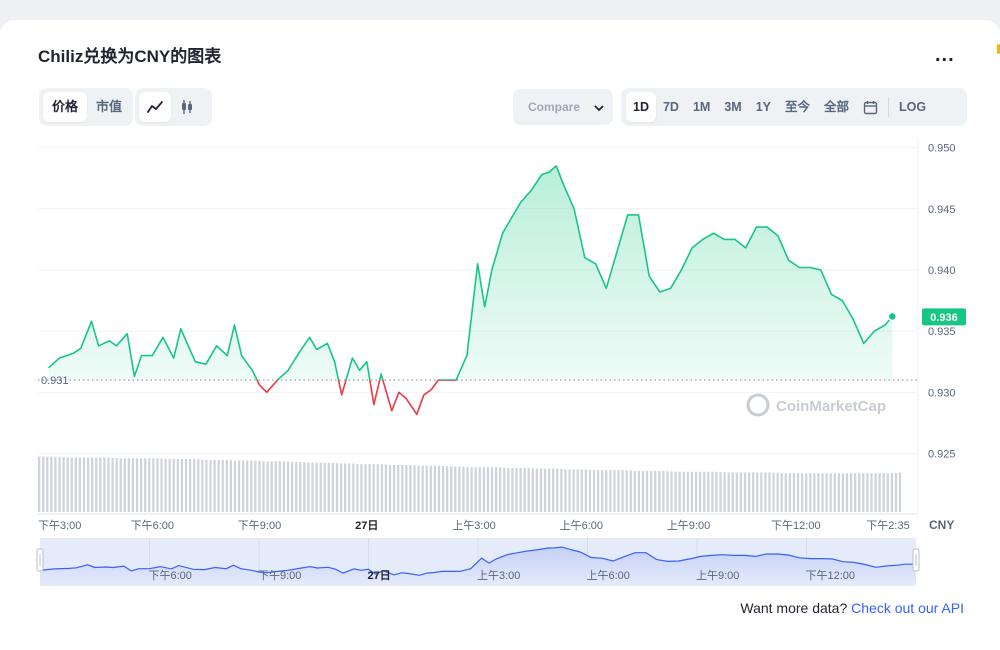 The image size is (1000, 650). I want to click on y-tick-label: 0.950, so click(942, 149).